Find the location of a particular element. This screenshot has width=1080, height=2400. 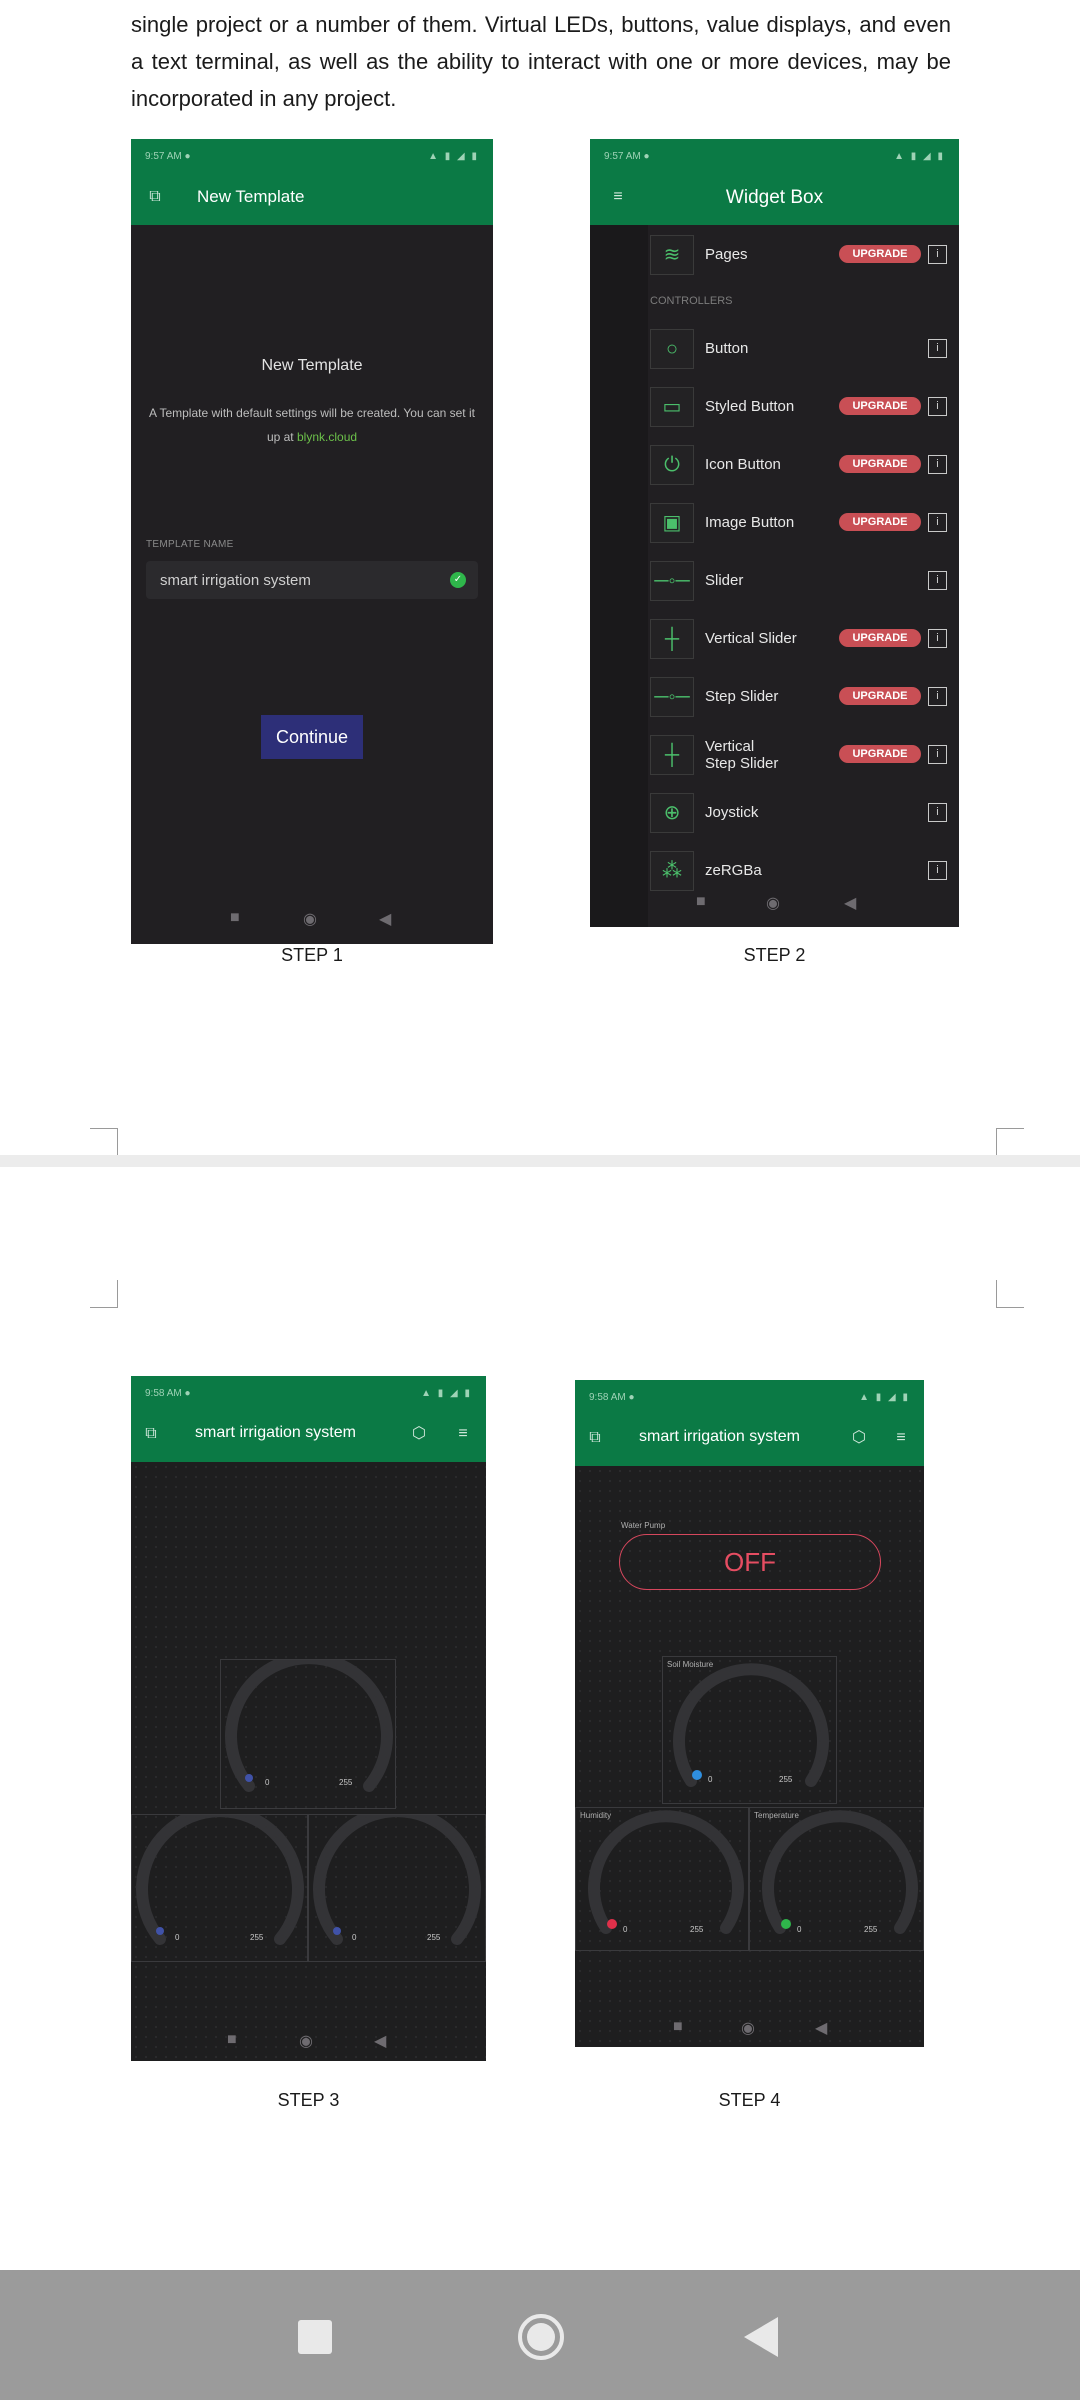

system-navigation-bar is located at coordinates (540, 2335).